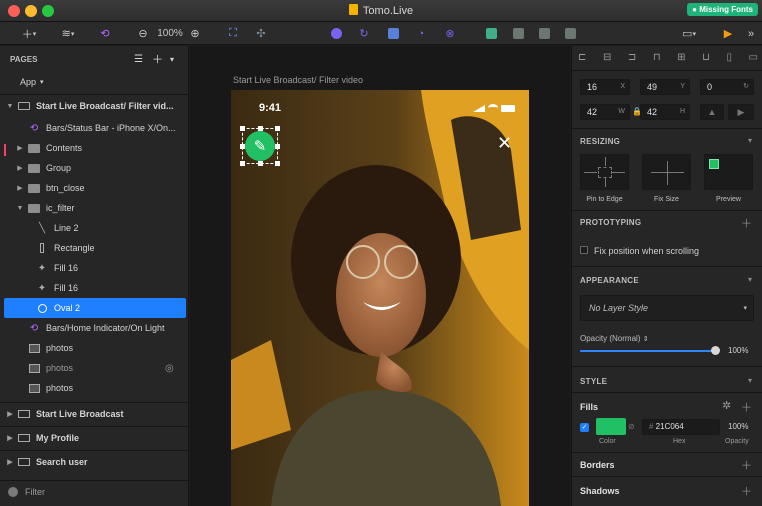 This screenshot has height=506, width=762. I want to click on fix-position-checkbox, so click(584, 250).